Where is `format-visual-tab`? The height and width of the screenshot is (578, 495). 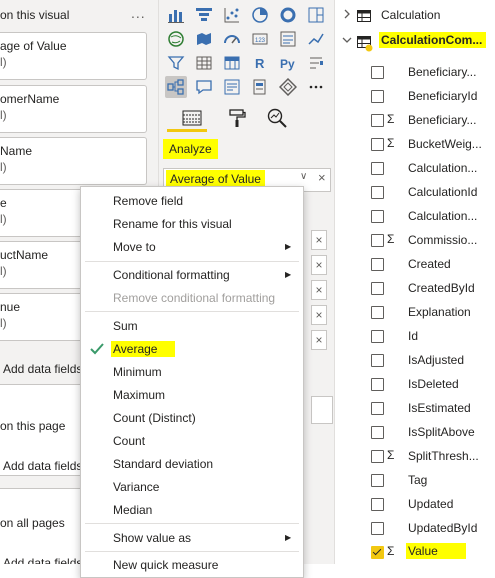
format-visual-tab is located at coordinates (237, 118).